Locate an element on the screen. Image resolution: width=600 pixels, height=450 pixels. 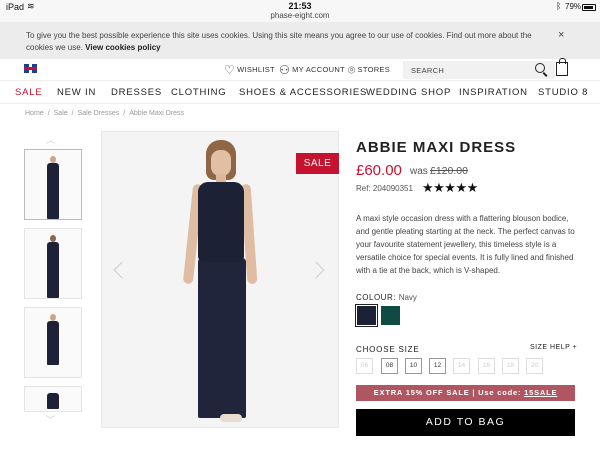
previous-image-icon is located at coordinates (122, 270).